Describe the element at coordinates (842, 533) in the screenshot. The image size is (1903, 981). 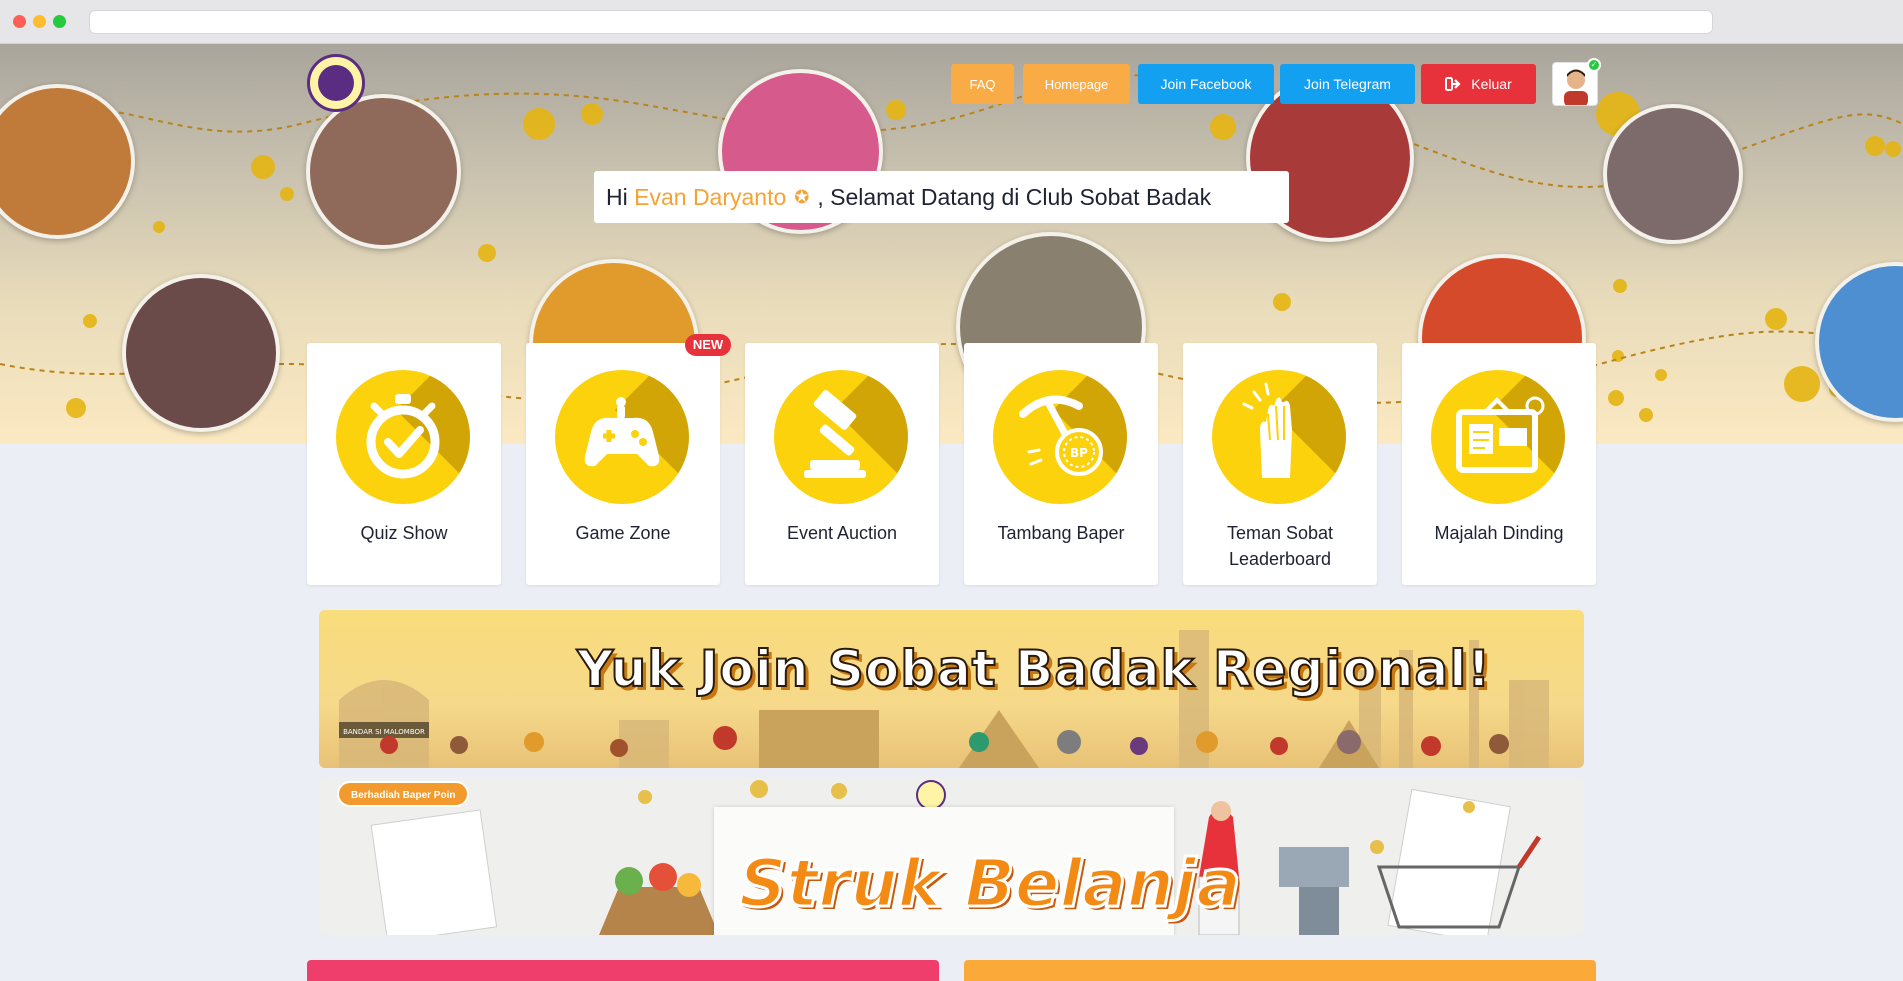
I see `menu-label: Event Auction` at that location.